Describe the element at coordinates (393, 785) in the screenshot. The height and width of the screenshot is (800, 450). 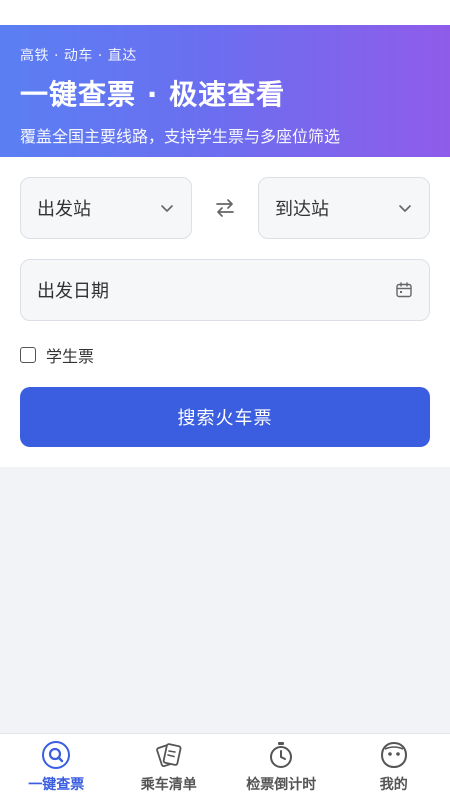
I see `tab-label: 我的` at that location.